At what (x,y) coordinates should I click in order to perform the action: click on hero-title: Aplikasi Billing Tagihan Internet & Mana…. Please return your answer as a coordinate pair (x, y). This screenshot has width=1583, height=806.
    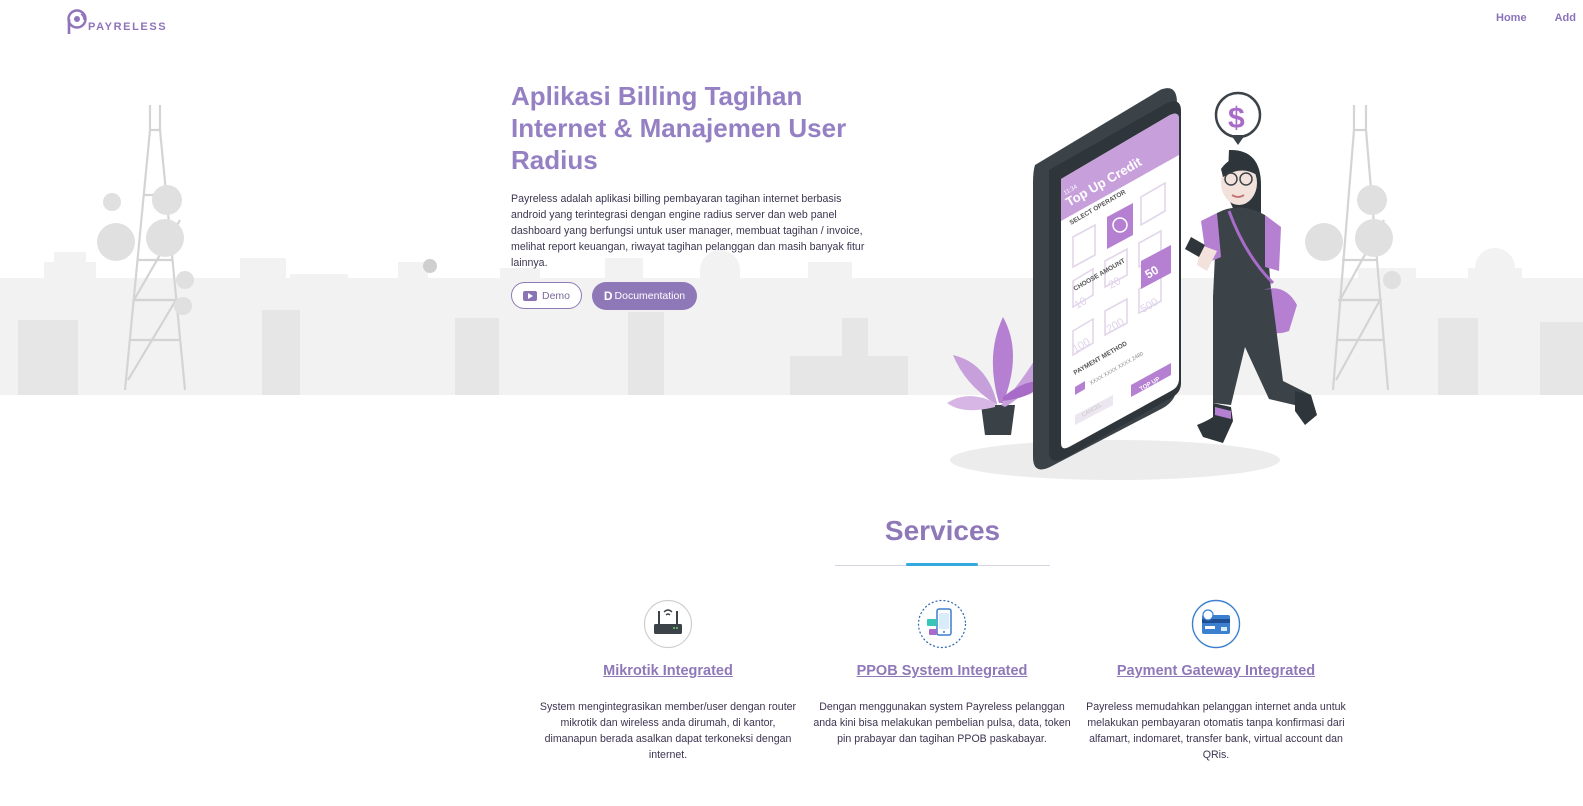
    Looking at the image, I should click on (679, 128).